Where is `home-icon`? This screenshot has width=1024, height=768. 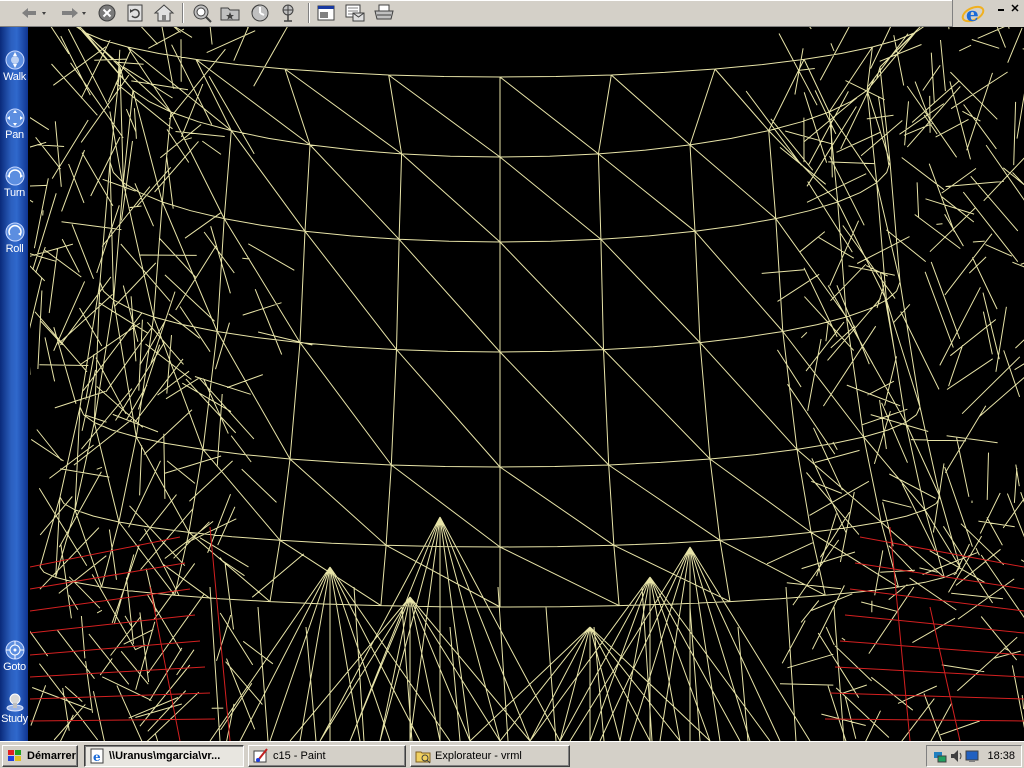
home-icon is located at coordinates (164, 13).